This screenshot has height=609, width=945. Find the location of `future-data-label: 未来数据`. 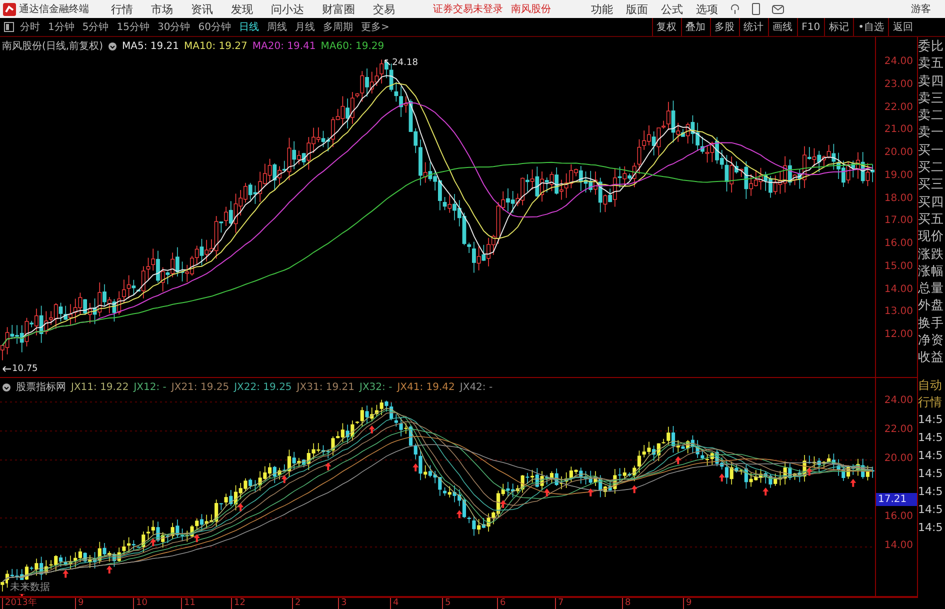

future-data-label: 未来数据 is located at coordinates (30, 587).